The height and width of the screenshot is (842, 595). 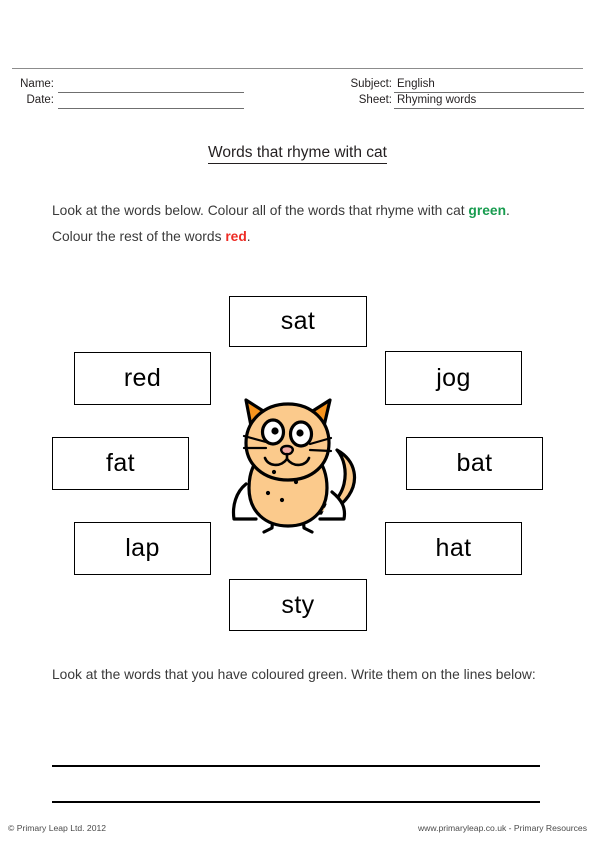 What do you see at coordinates (453, 378) in the screenshot?
I see `word-box-jog: jog` at bounding box center [453, 378].